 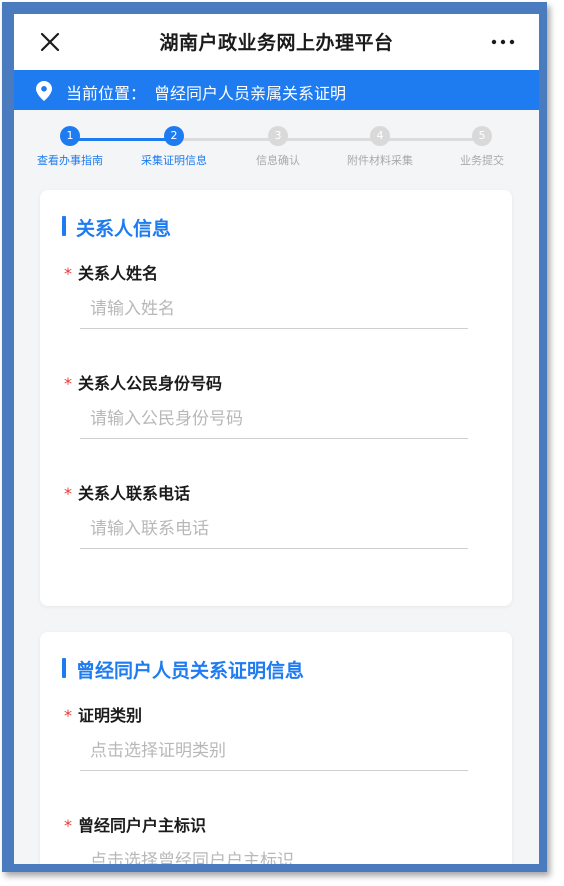 What do you see at coordinates (70, 136) in the screenshot?
I see `step-1-number: 1` at bounding box center [70, 136].